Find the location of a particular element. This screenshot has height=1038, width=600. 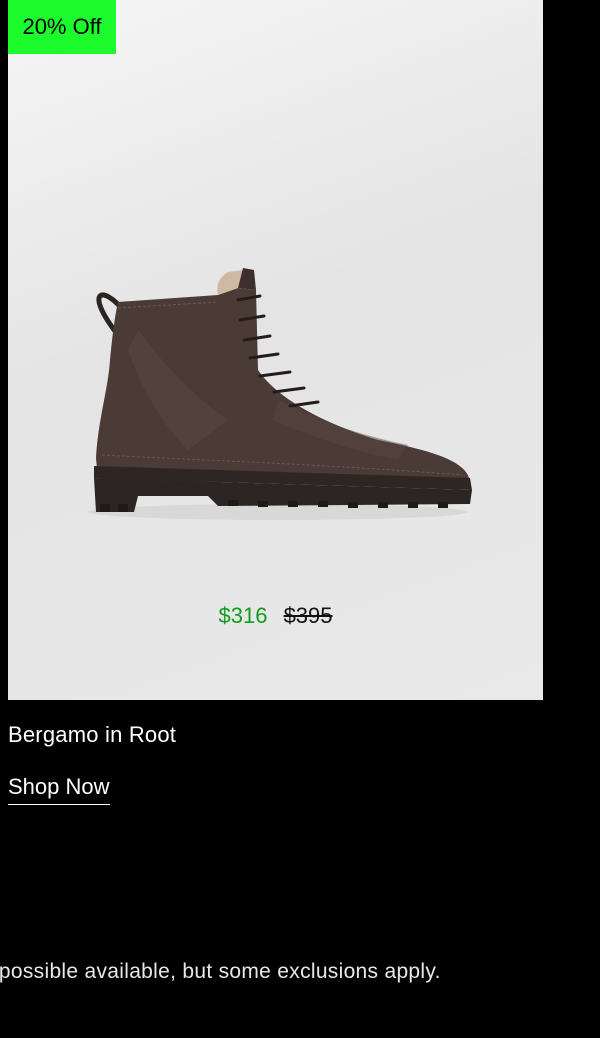

product-name: Bergamo in Root is located at coordinates (92, 735).